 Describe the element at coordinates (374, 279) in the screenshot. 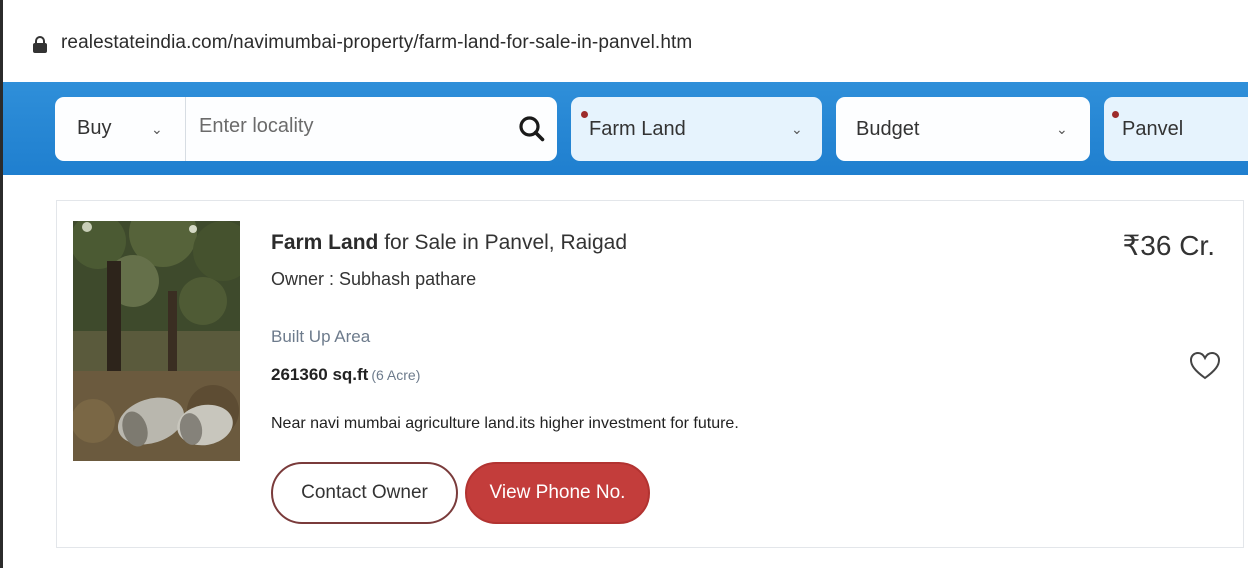

I see `owner-name: Owner : Subhash pathare` at that location.